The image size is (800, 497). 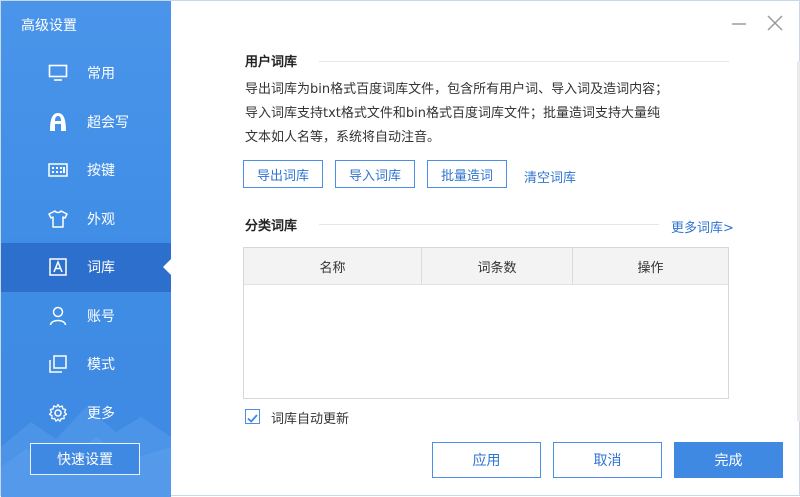 I want to click on lexicon-icon, so click(x=58, y=267).